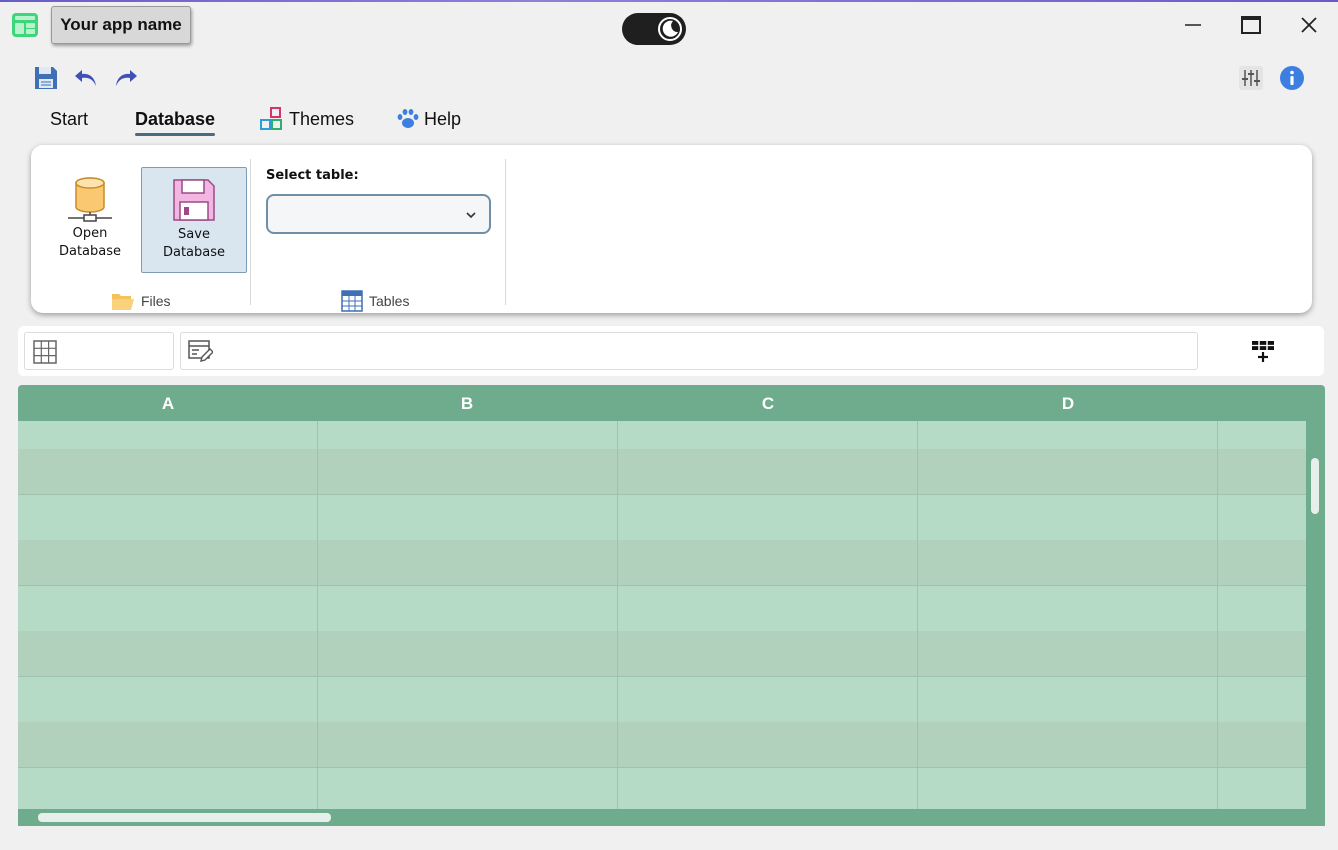 The height and width of the screenshot is (850, 1338). What do you see at coordinates (194, 234) in the screenshot?
I see `save-database-label-1: Save` at bounding box center [194, 234].